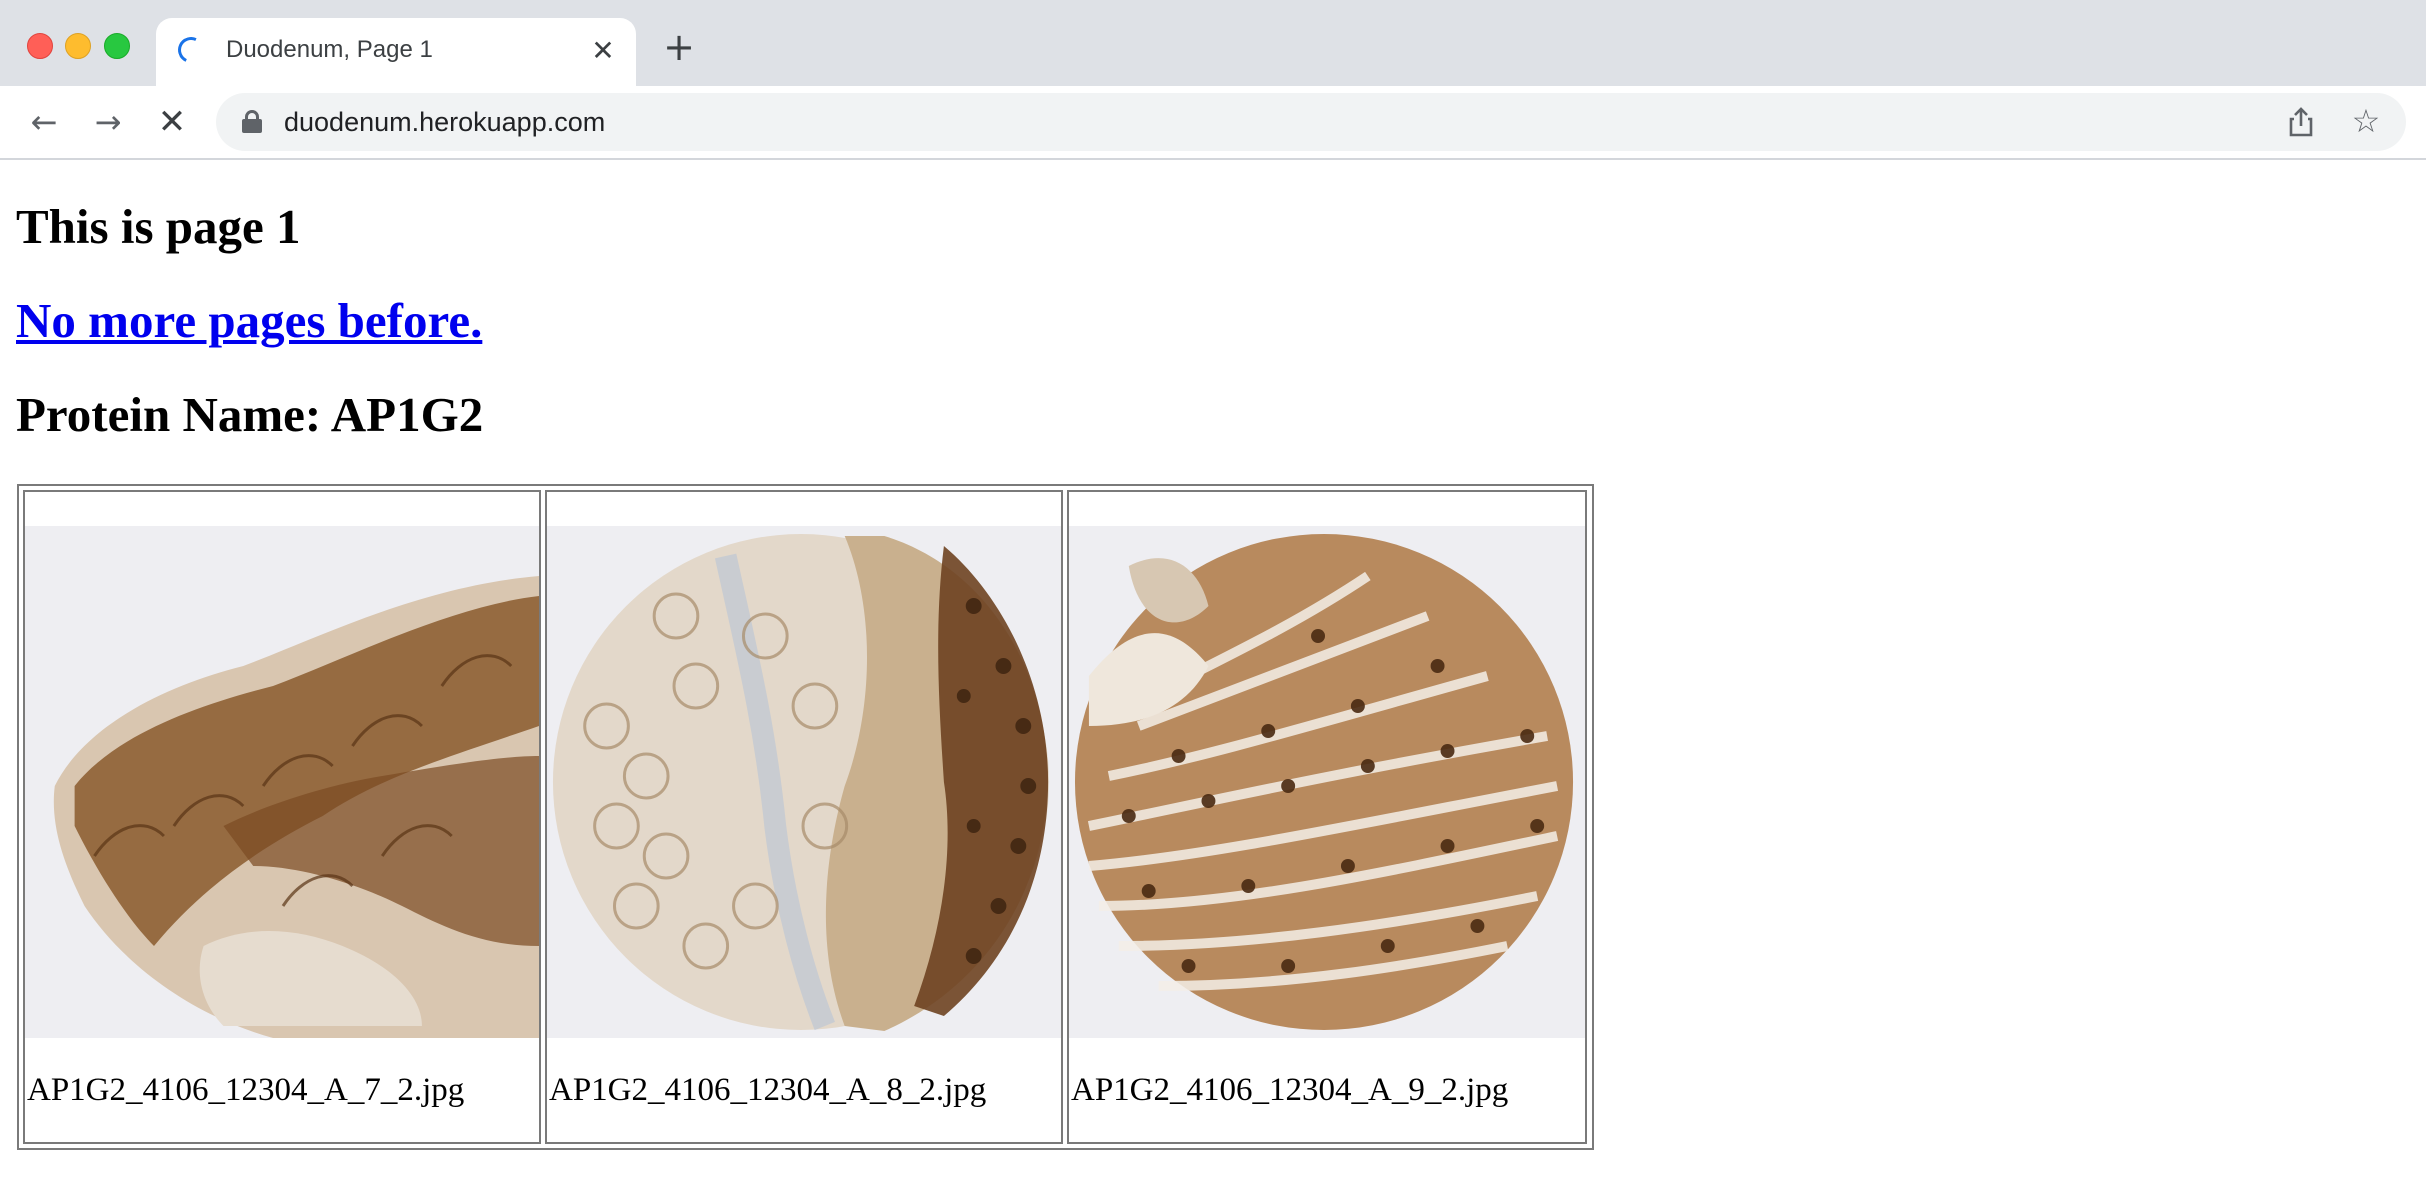 This screenshot has height=1192, width=2426. What do you see at coordinates (2301, 122) in the screenshot?
I see `share-icon` at bounding box center [2301, 122].